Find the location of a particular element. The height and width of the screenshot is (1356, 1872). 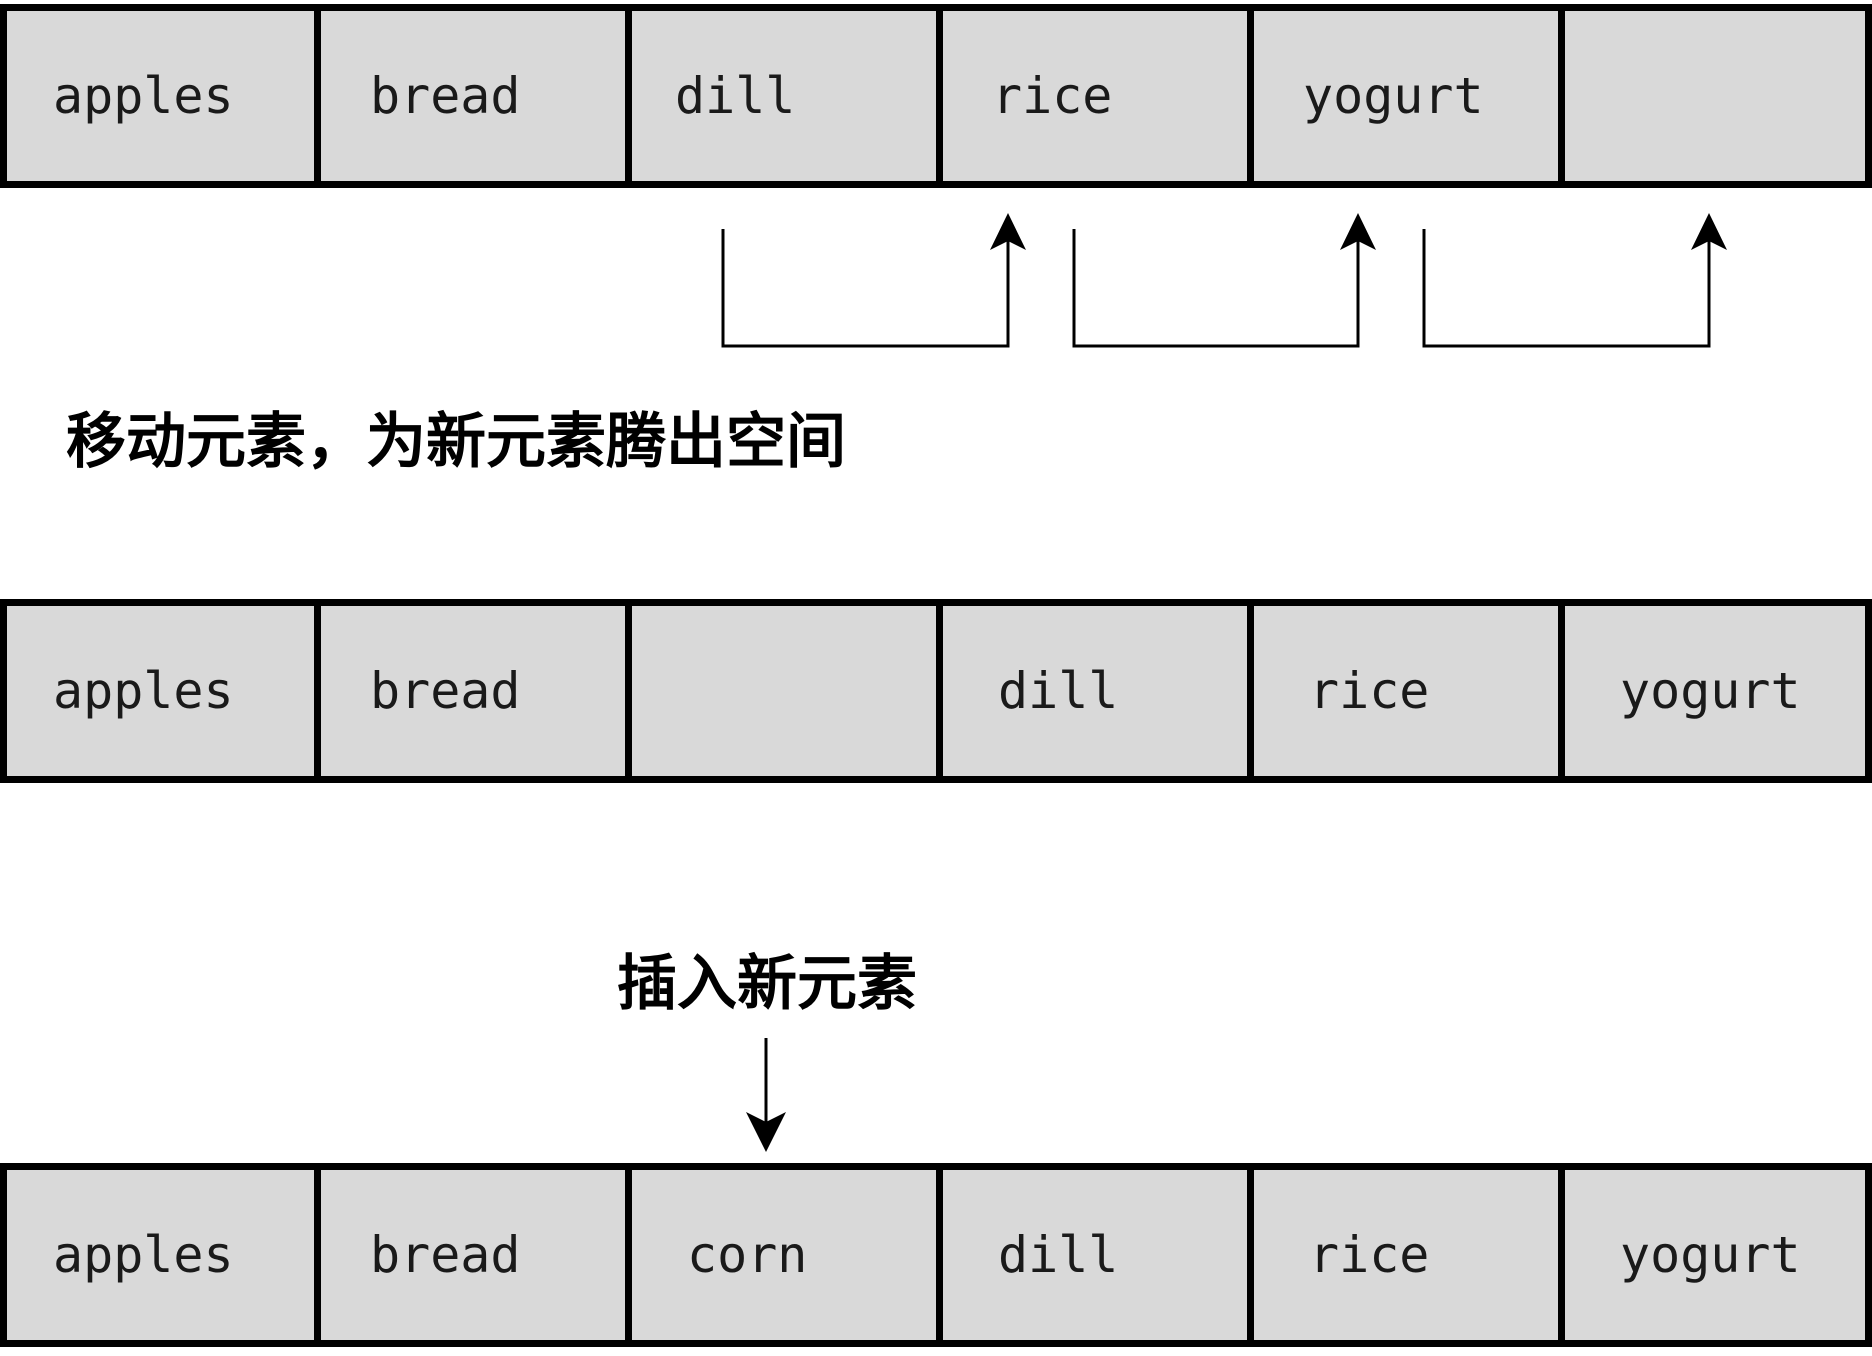

shift-arrow-rice-to-yogurt is located at coordinates (1224, 280).